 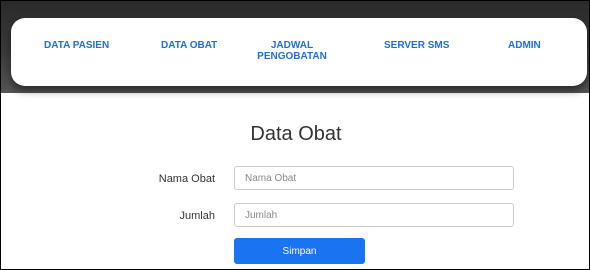 I want to click on nama-obat-input, so click(x=374, y=178).